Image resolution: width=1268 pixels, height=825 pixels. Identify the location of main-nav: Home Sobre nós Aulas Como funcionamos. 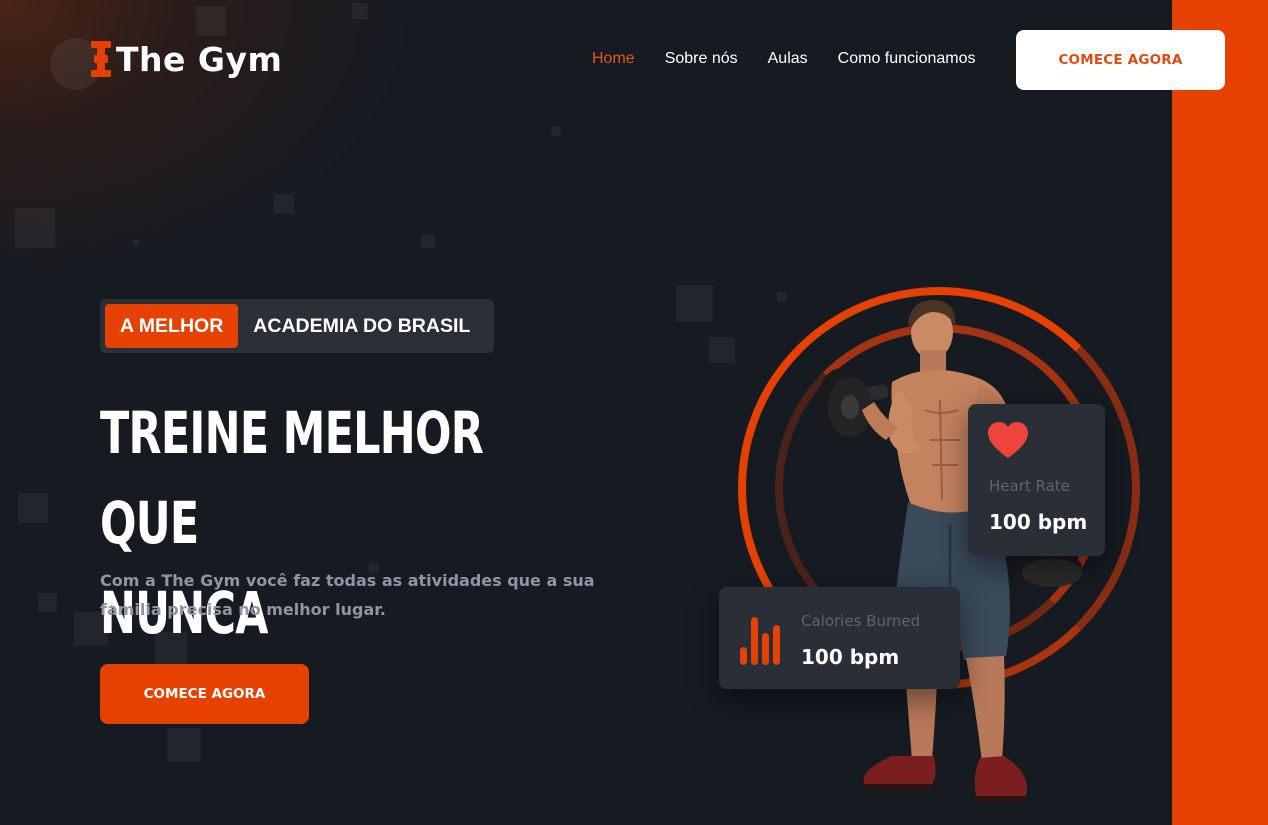
(784, 59).